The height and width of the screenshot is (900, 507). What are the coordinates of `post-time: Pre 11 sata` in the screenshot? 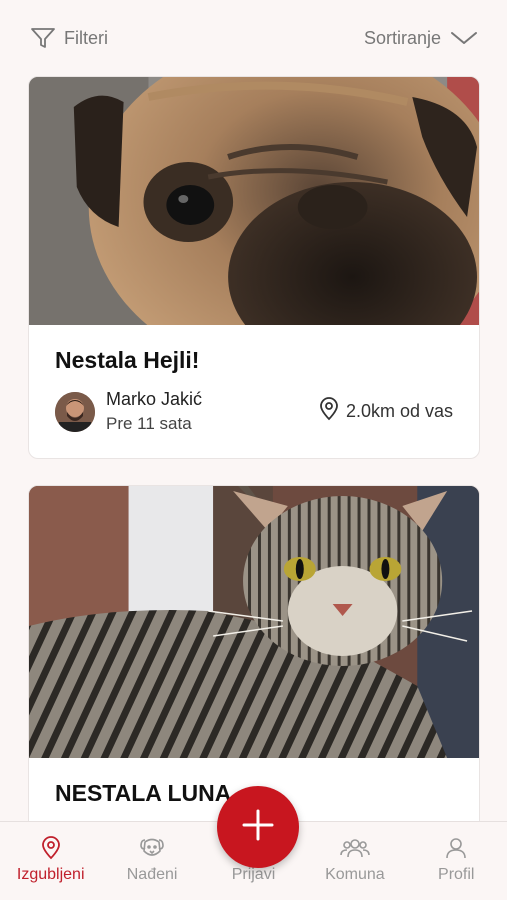 It's located at (149, 423).